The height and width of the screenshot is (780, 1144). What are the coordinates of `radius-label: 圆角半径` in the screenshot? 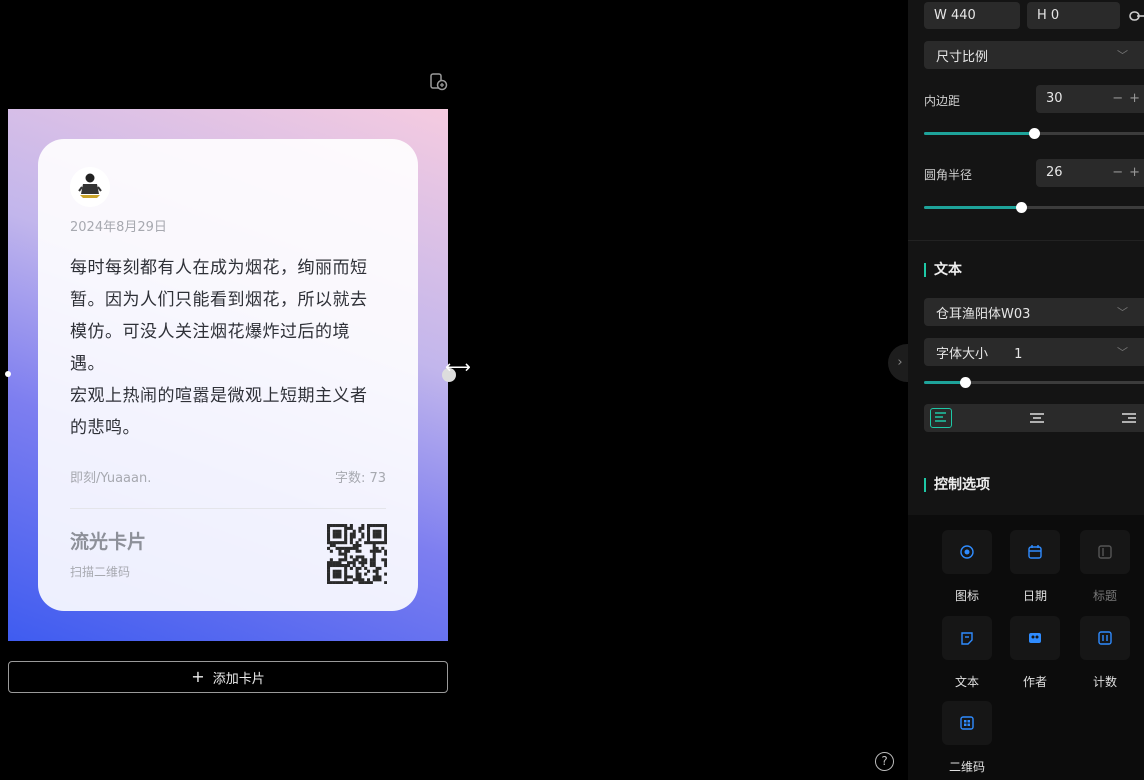 It's located at (948, 175).